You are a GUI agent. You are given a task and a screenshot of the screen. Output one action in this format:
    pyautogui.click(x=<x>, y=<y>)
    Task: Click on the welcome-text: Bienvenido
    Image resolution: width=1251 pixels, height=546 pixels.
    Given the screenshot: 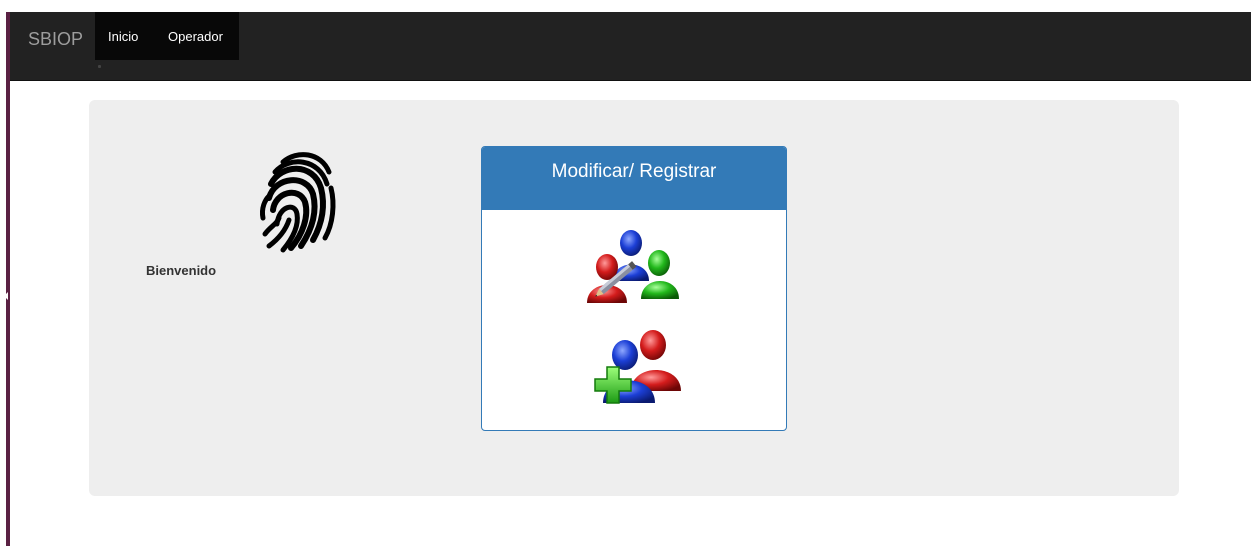 What is the action you would take?
    pyautogui.click(x=181, y=270)
    